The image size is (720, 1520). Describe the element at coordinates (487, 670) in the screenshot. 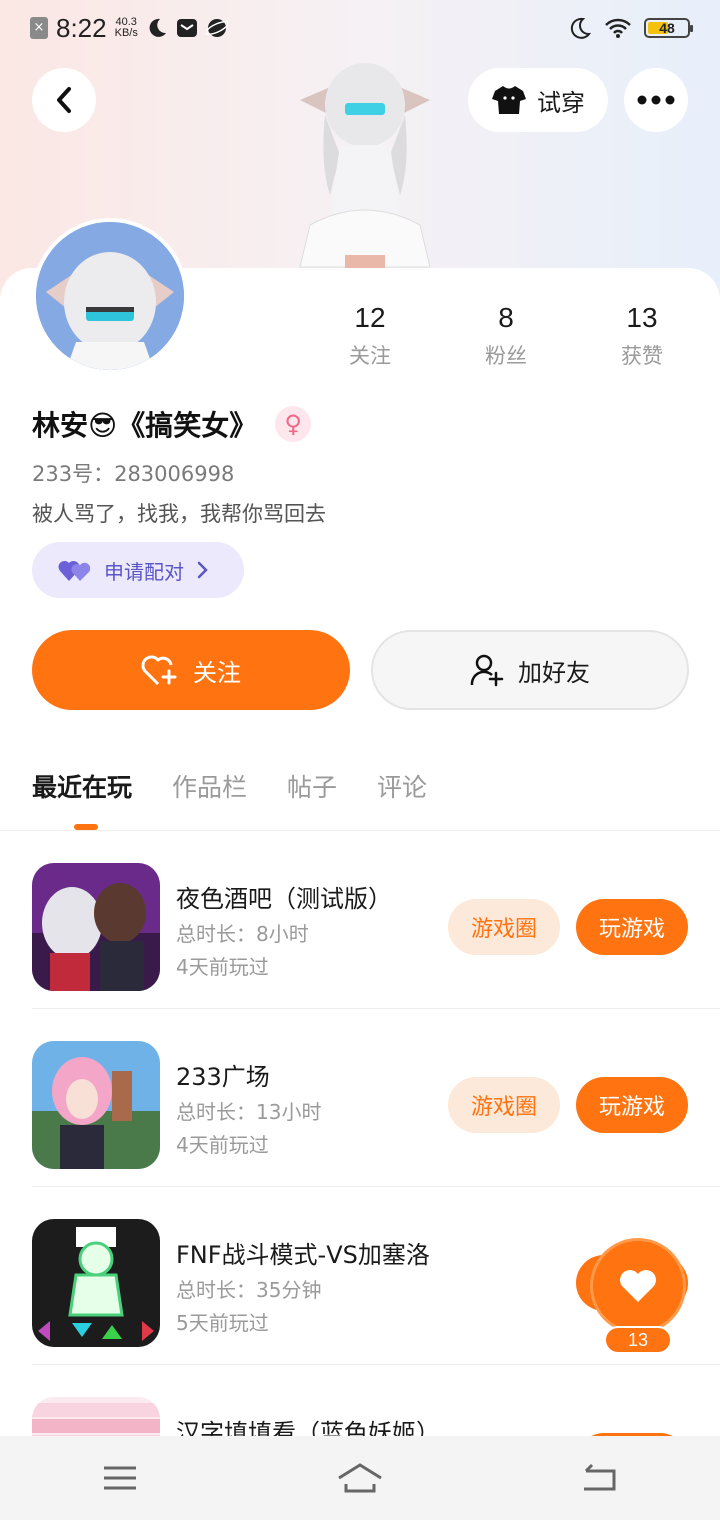

I see `add-user-icon` at that location.